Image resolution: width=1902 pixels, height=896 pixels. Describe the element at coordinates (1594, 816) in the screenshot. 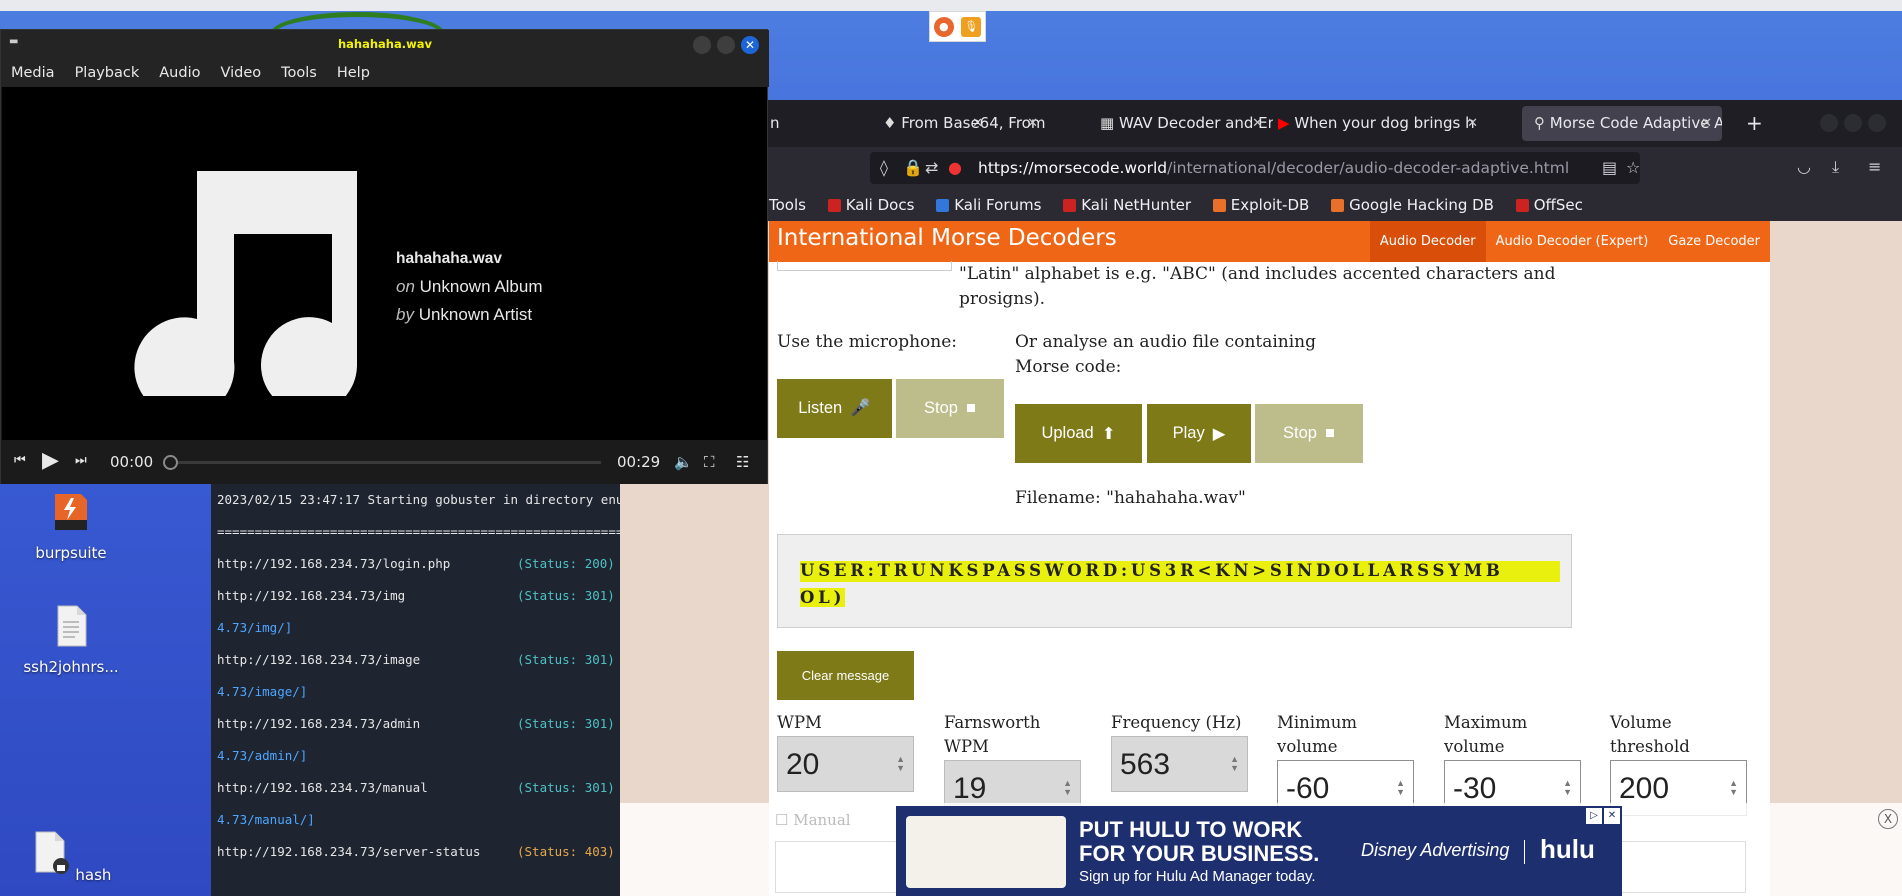

I see `ad-choices-icon: ▷` at that location.